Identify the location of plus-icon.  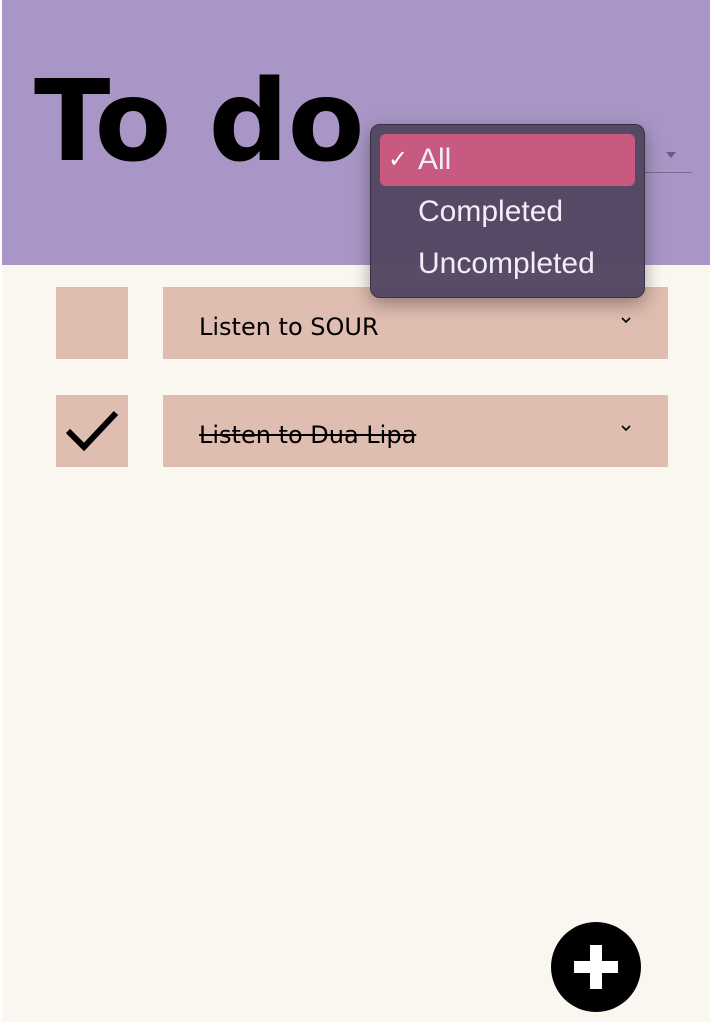
(596, 967).